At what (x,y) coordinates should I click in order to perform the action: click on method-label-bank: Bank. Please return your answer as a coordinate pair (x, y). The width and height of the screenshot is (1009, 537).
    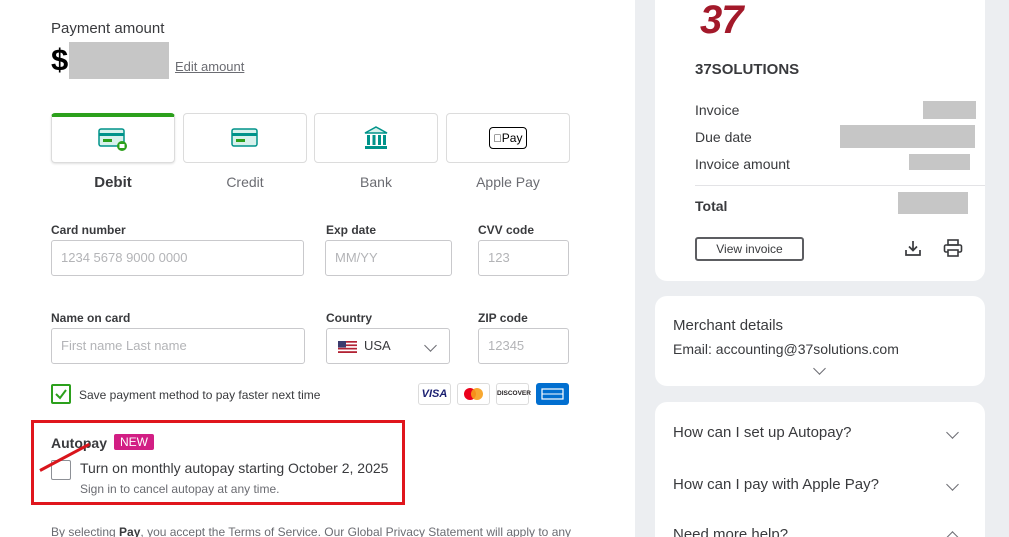
    Looking at the image, I should click on (376, 182).